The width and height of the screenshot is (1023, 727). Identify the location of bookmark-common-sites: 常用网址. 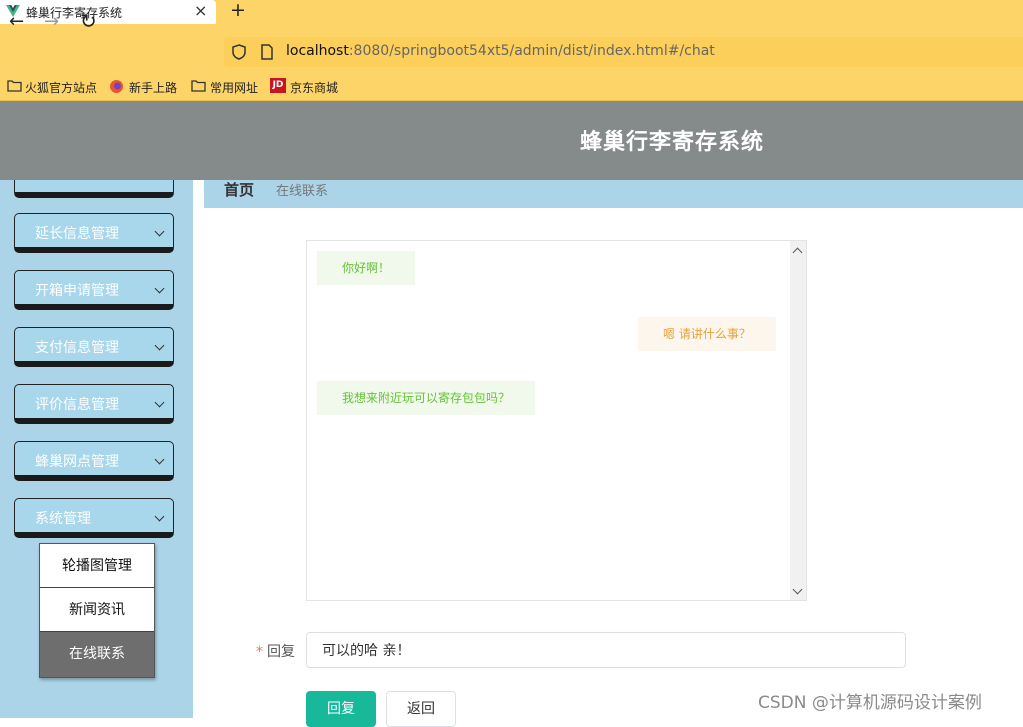
(234, 87).